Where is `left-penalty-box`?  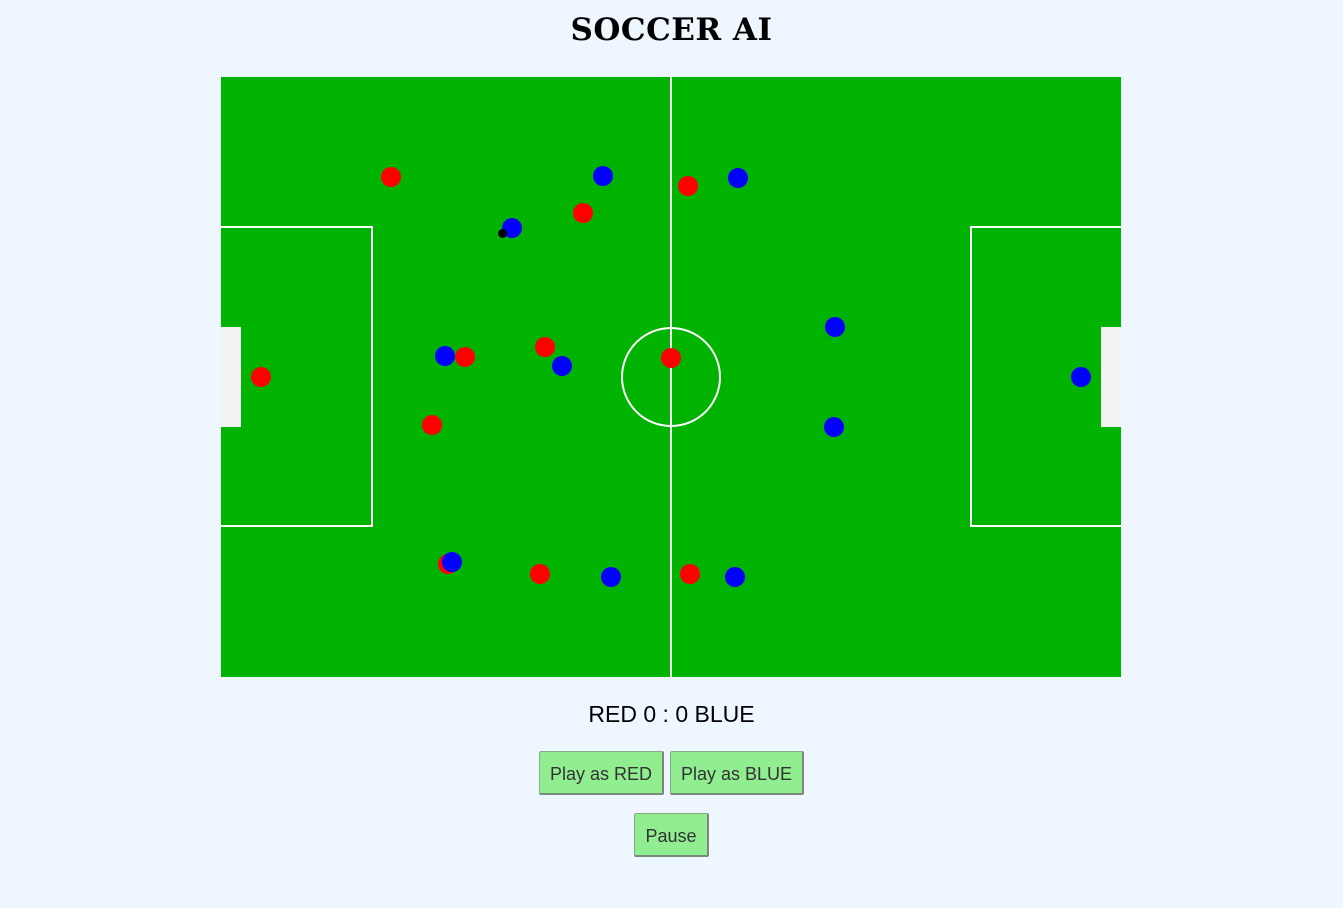 left-penalty-box is located at coordinates (297, 376).